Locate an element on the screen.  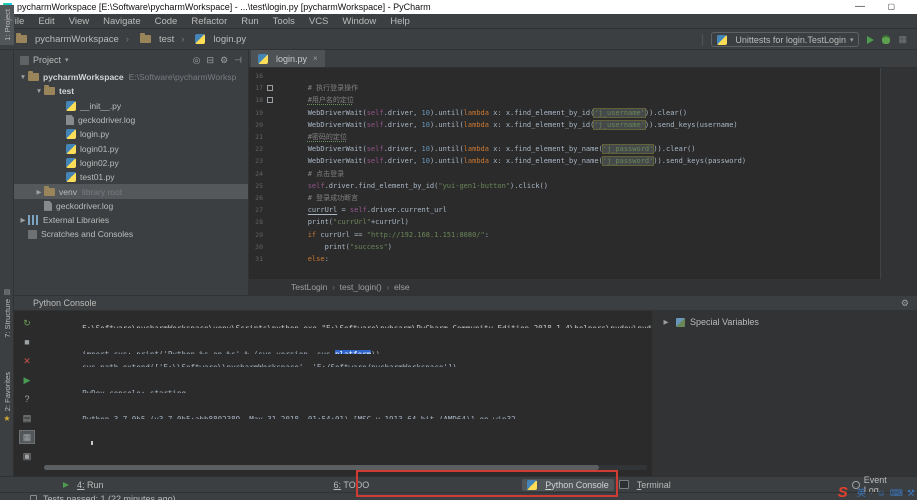
menu-item: Navigate is located at coordinates (122, 21).